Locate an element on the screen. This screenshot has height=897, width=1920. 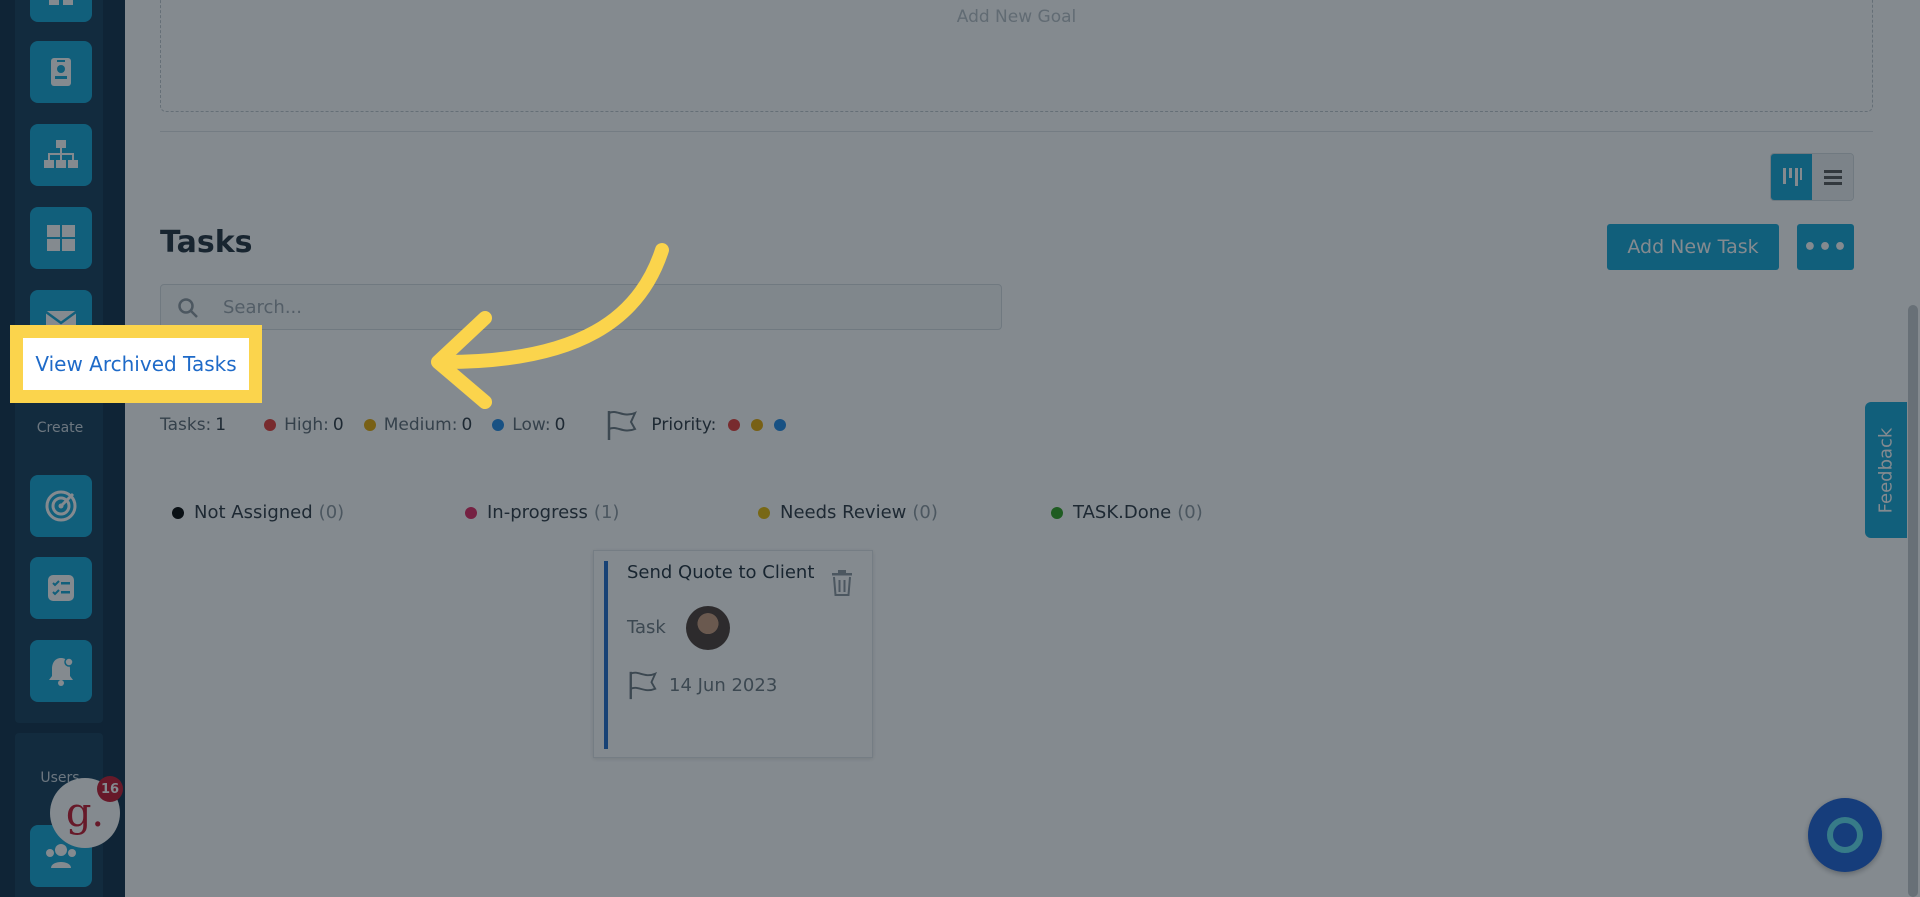
view-archived-tasks-link: View Archived Tasks is located at coordinates (136, 364).